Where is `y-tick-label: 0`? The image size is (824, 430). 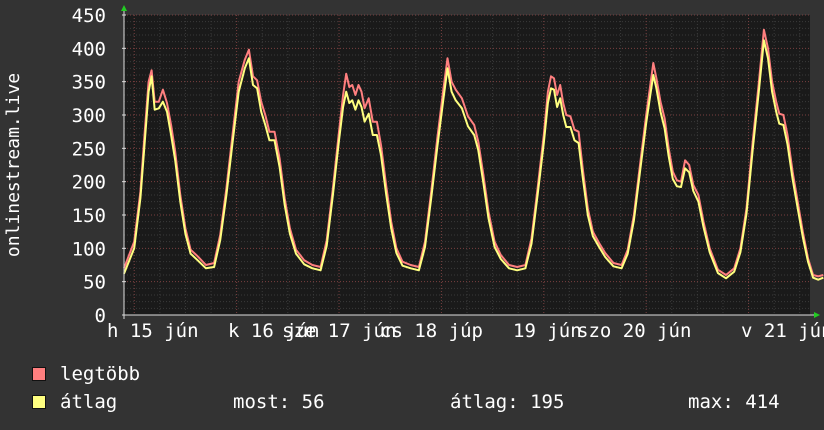 y-tick-label: 0 is located at coordinates (100, 316).